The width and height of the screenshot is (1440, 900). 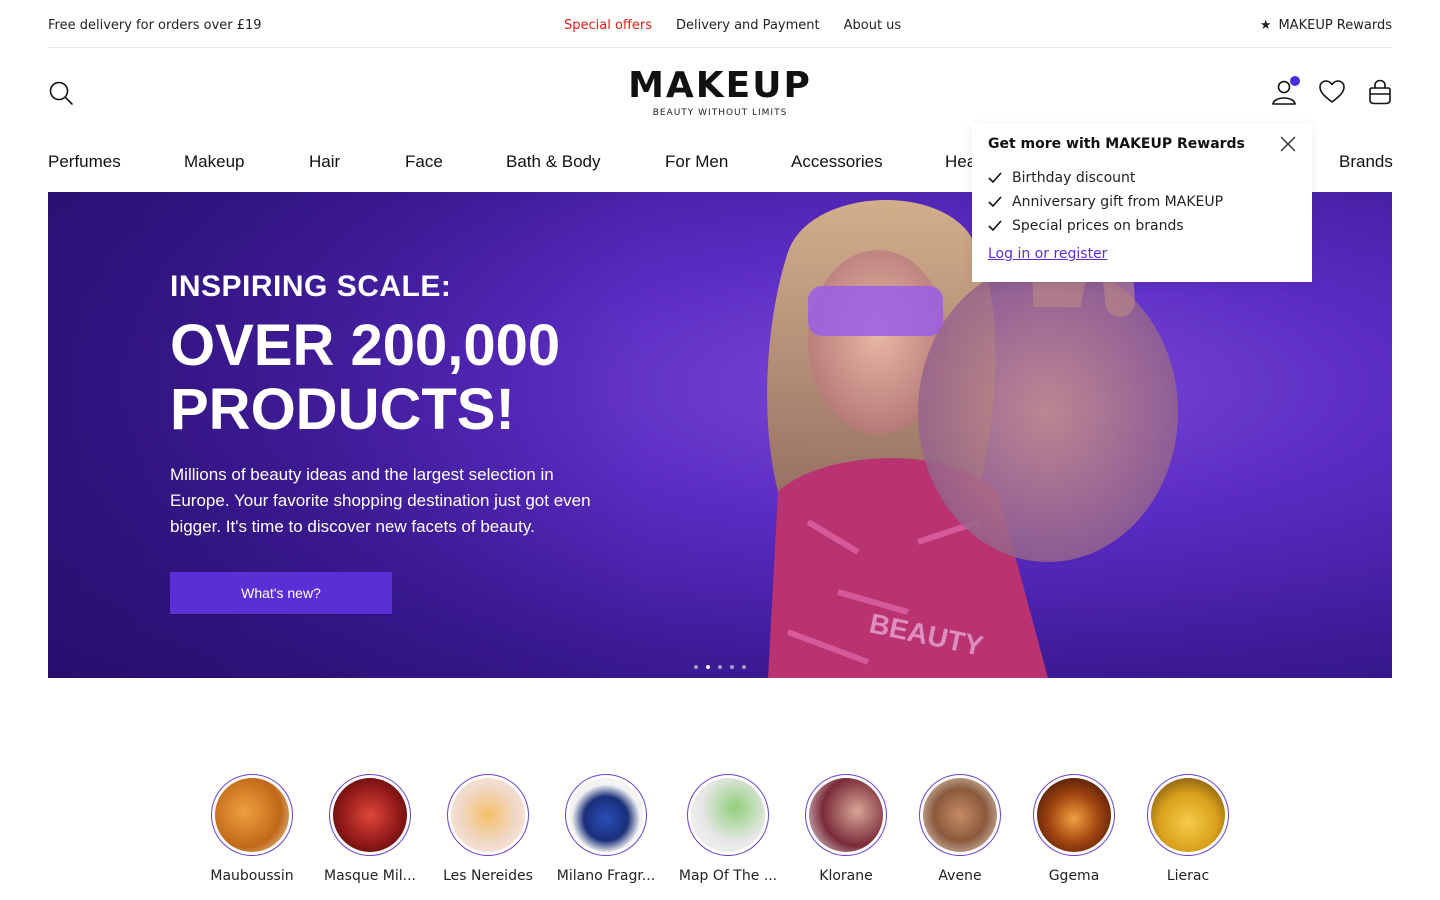 I want to click on carousel-dots, so click(x=720, y=667).